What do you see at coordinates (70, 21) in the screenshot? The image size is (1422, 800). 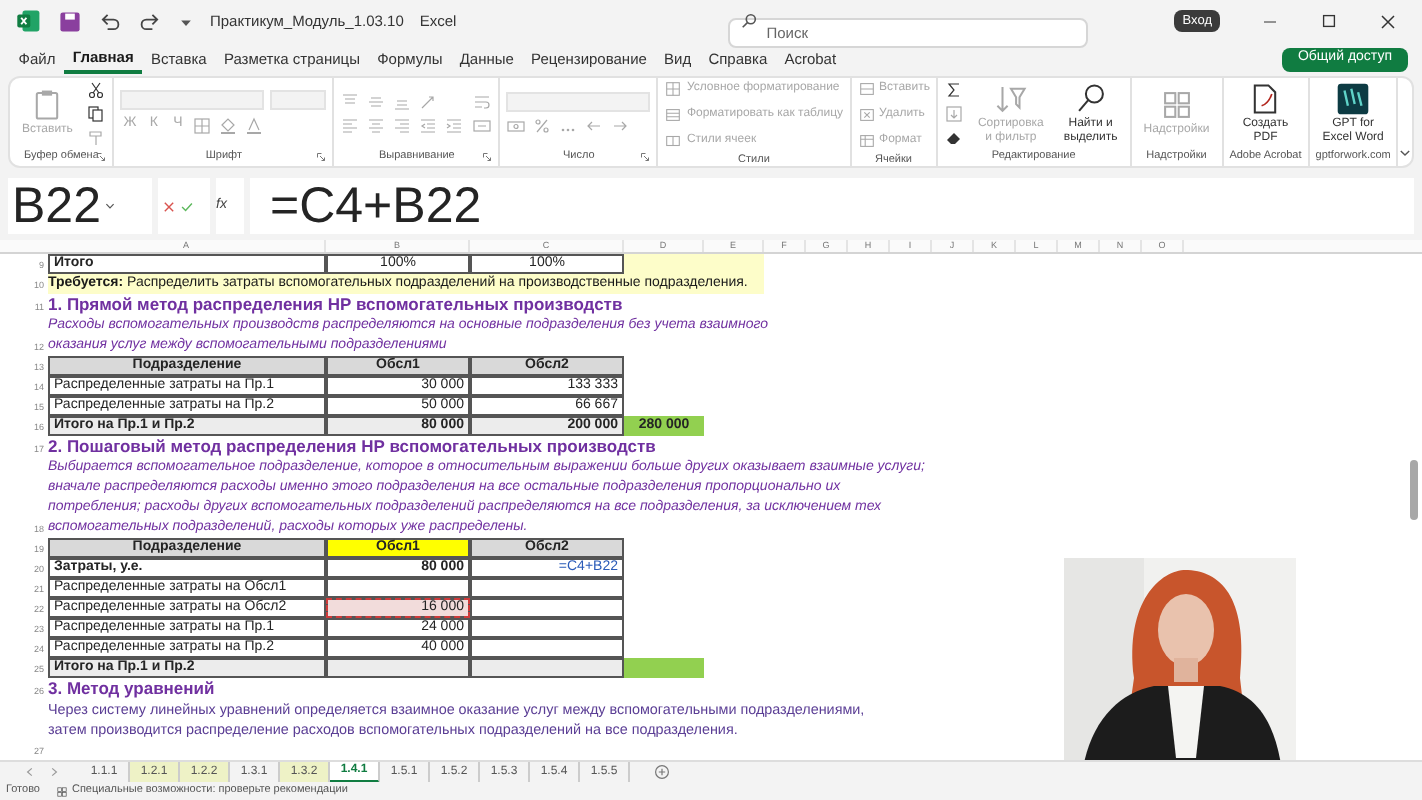 I see `save-icon` at bounding box center [70, 21].